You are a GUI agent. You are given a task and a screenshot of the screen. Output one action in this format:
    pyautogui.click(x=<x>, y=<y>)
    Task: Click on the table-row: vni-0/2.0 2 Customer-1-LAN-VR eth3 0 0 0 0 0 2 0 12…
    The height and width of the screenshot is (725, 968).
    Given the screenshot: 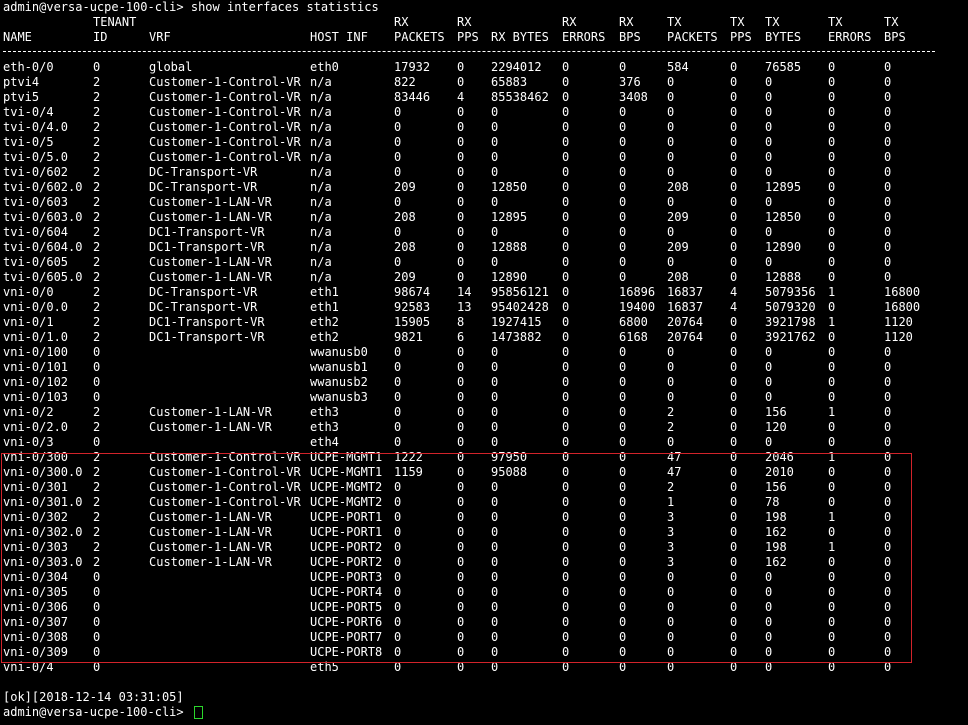 What is the action you would take?
    pyautogui.click(x=484, y=427)
    